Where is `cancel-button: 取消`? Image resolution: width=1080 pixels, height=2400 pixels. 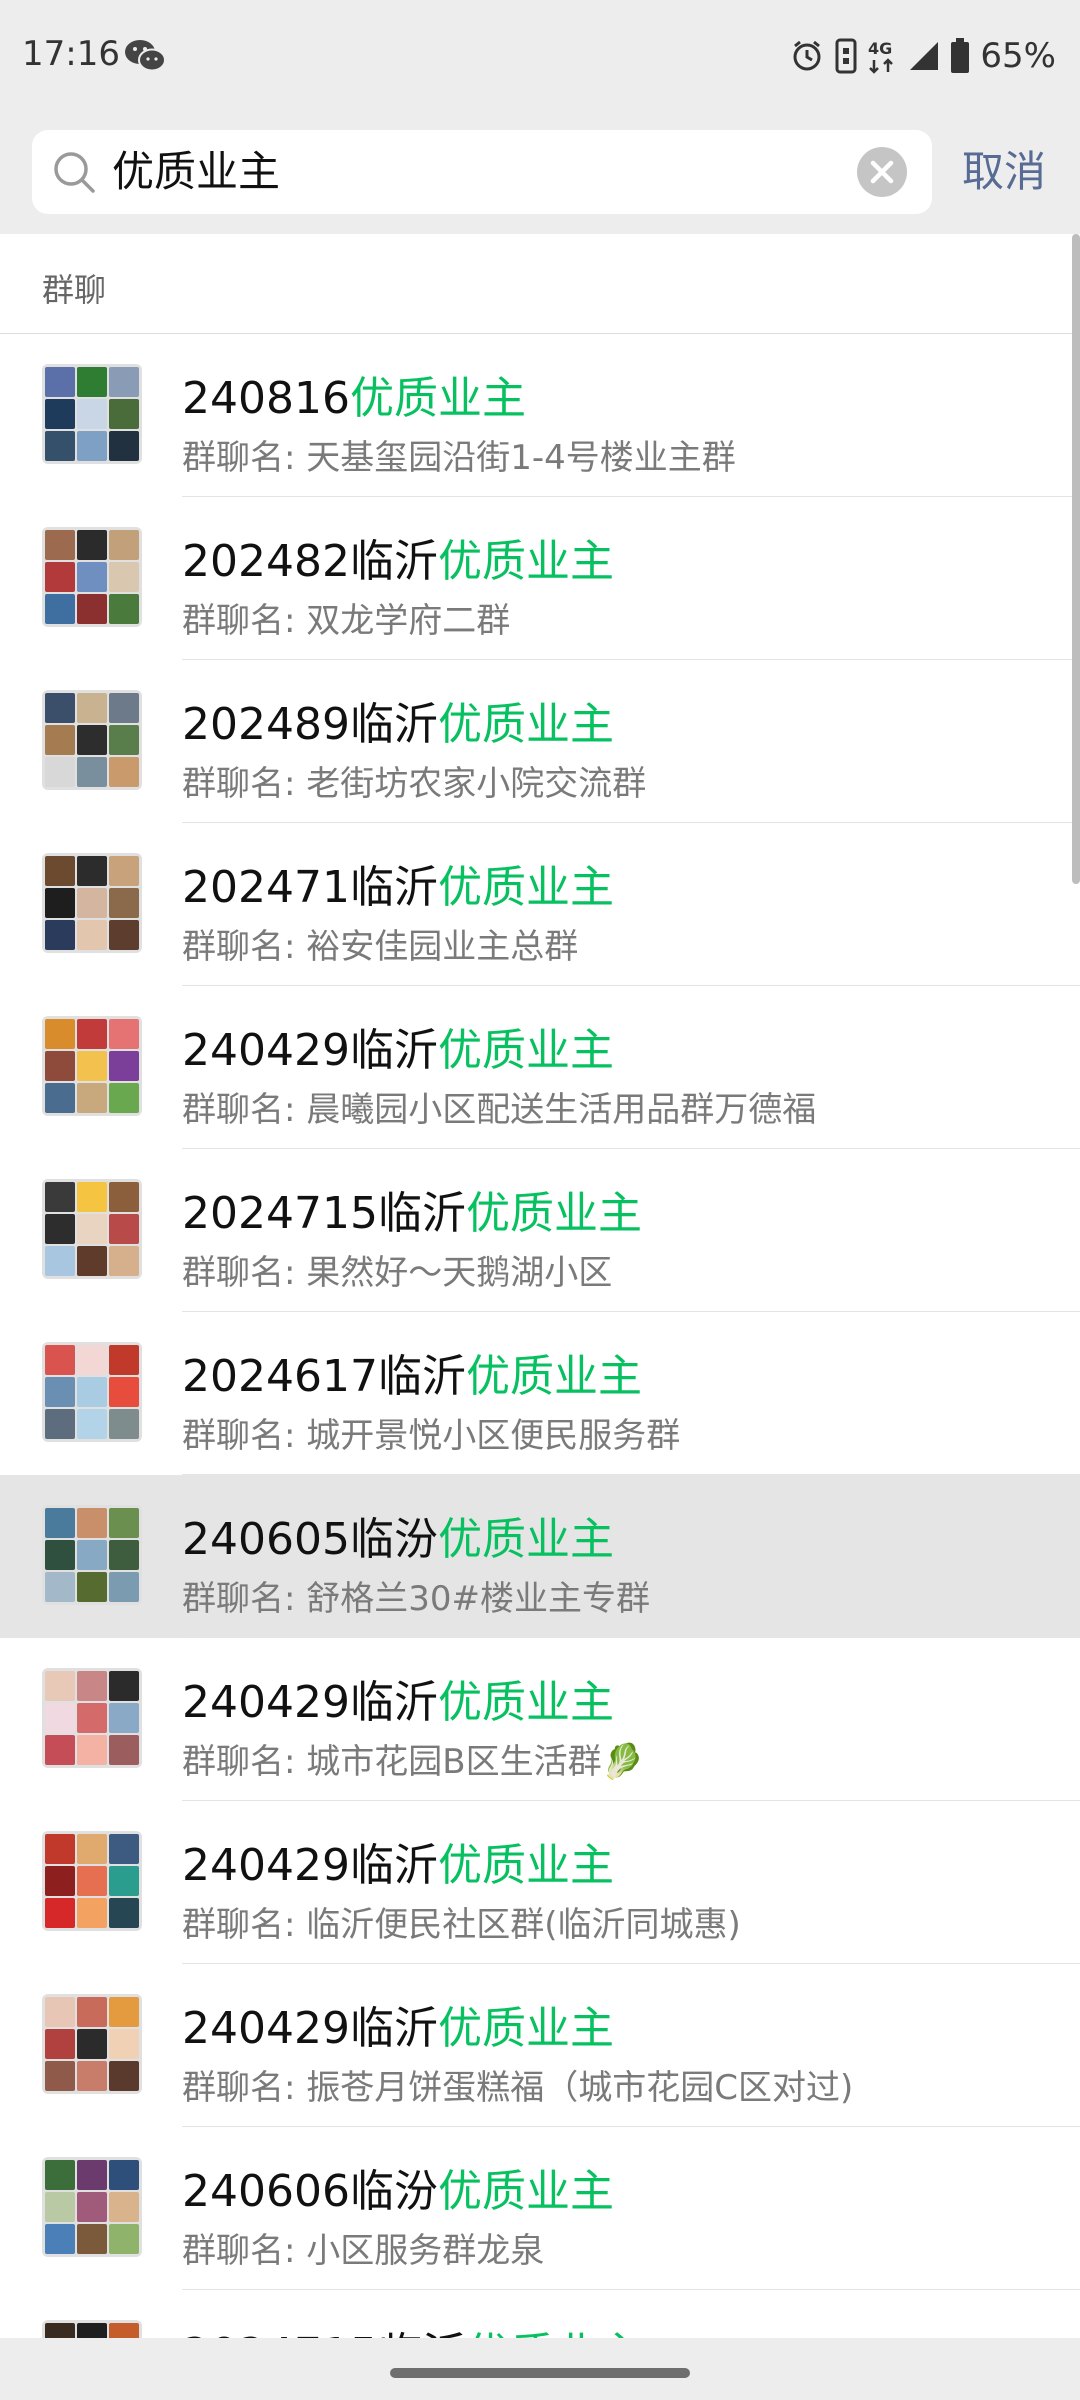 cancel-button: 取消 is located at coordinates (1004, 172).